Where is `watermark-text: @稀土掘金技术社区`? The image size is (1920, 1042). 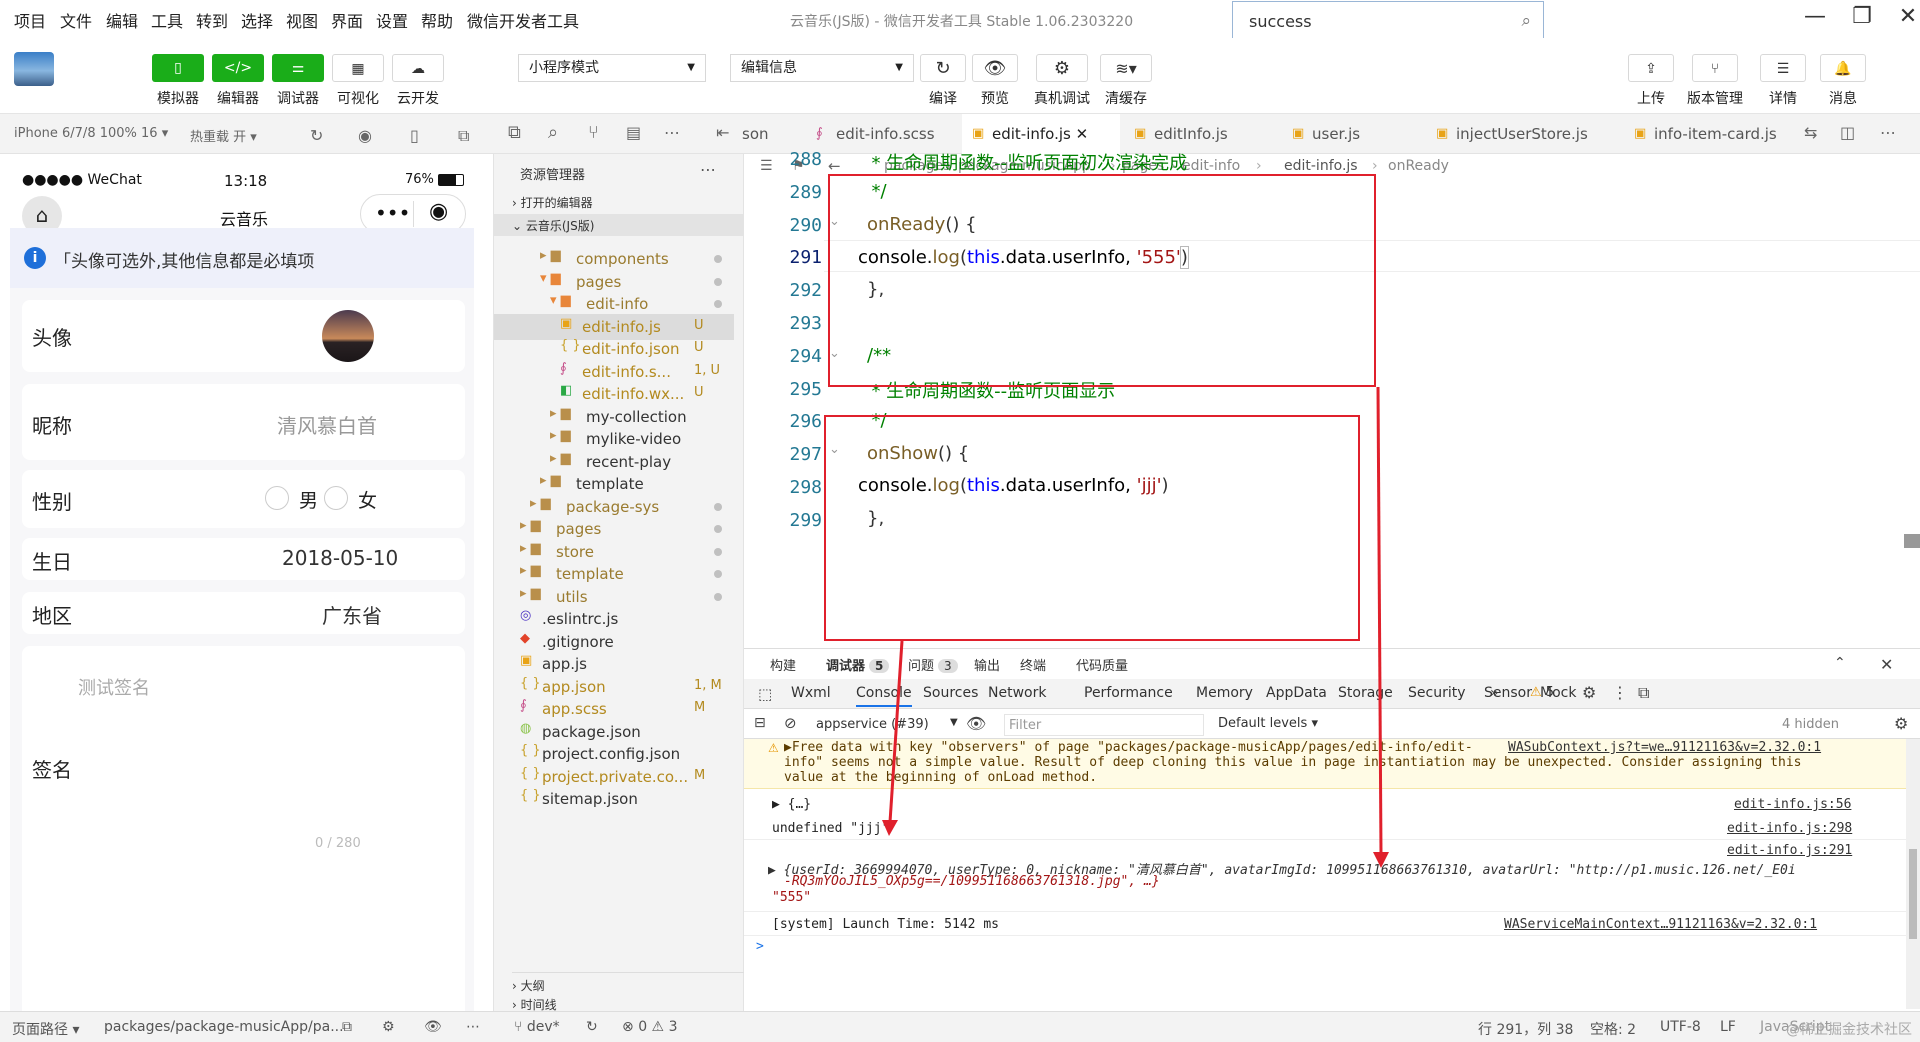
watermark-text: @稀土掘金技术社区 is located at coordinates (1849, 1030).